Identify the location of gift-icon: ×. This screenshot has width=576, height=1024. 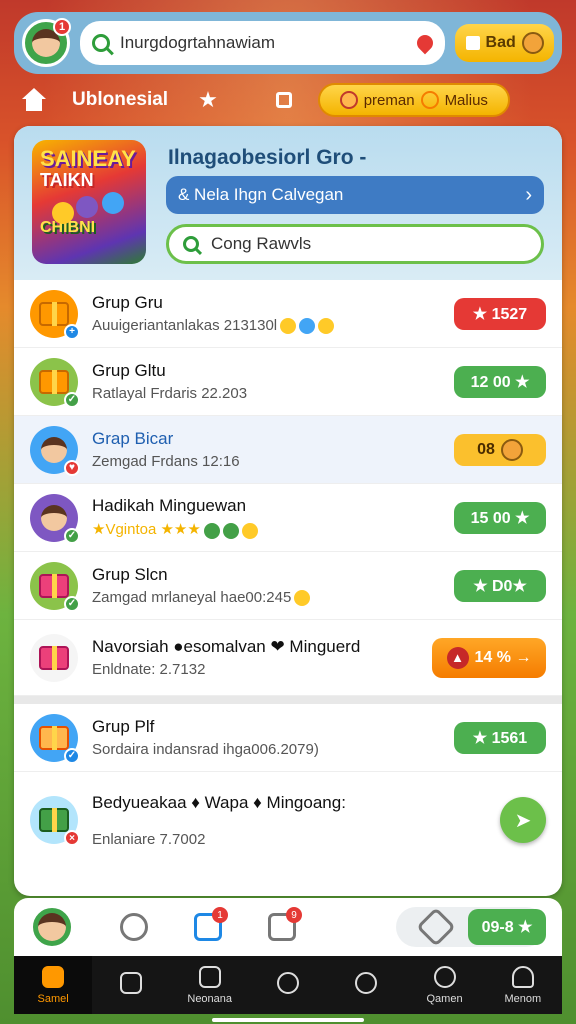
(55, 821).